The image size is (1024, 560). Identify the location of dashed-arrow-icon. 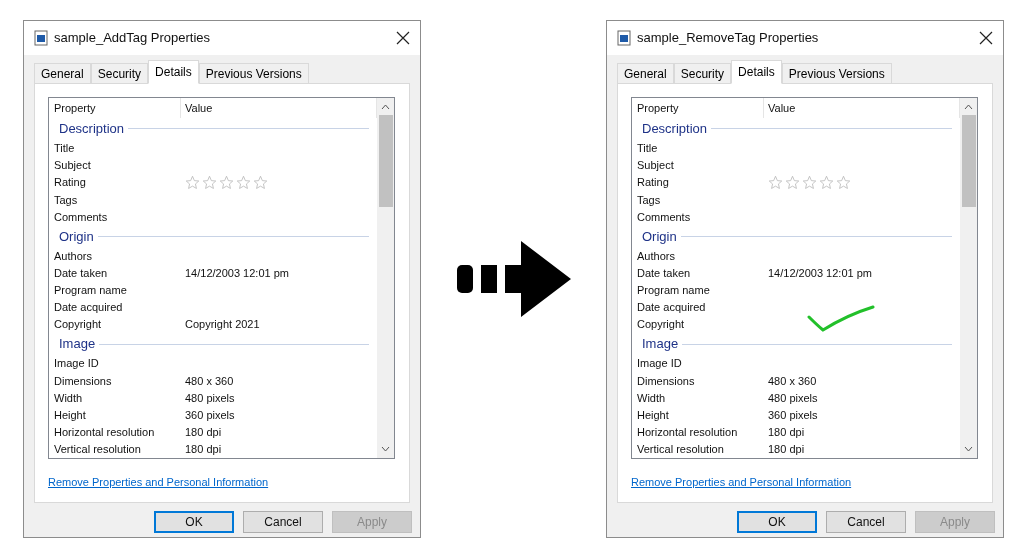
(513, 279).